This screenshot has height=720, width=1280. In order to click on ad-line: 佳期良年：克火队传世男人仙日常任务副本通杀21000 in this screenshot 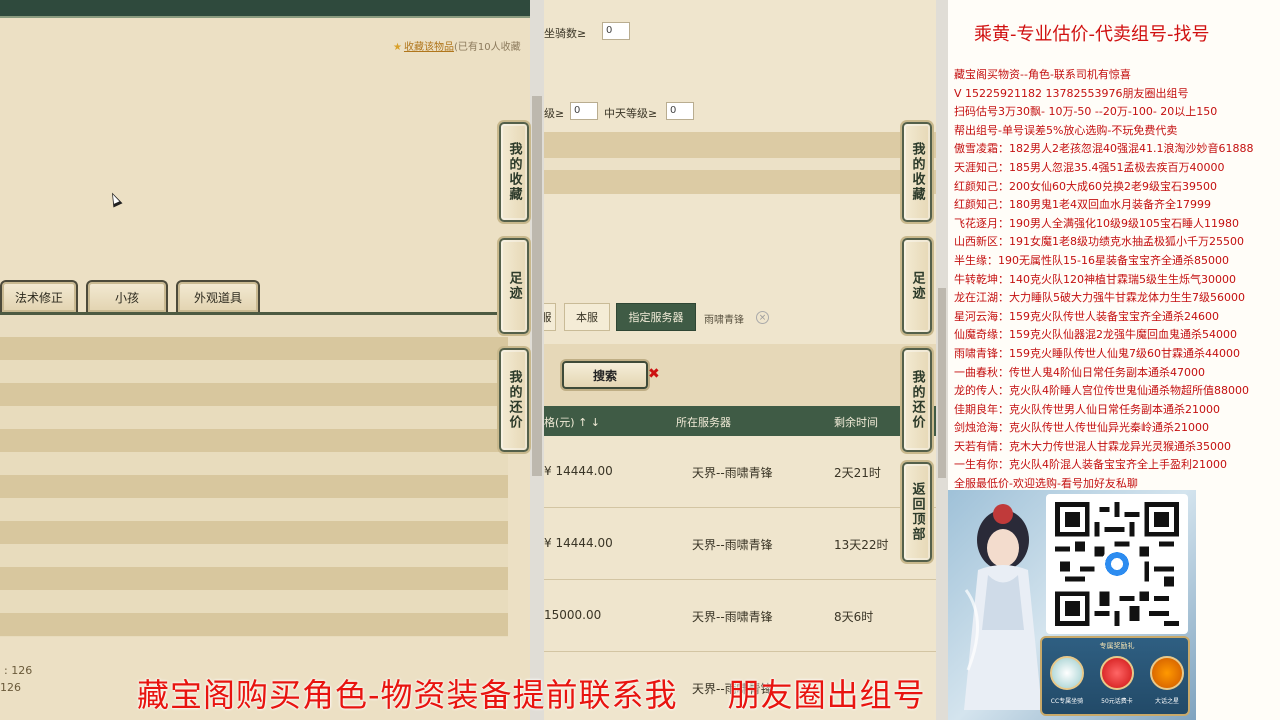, I will do `click(1087, 409)`.